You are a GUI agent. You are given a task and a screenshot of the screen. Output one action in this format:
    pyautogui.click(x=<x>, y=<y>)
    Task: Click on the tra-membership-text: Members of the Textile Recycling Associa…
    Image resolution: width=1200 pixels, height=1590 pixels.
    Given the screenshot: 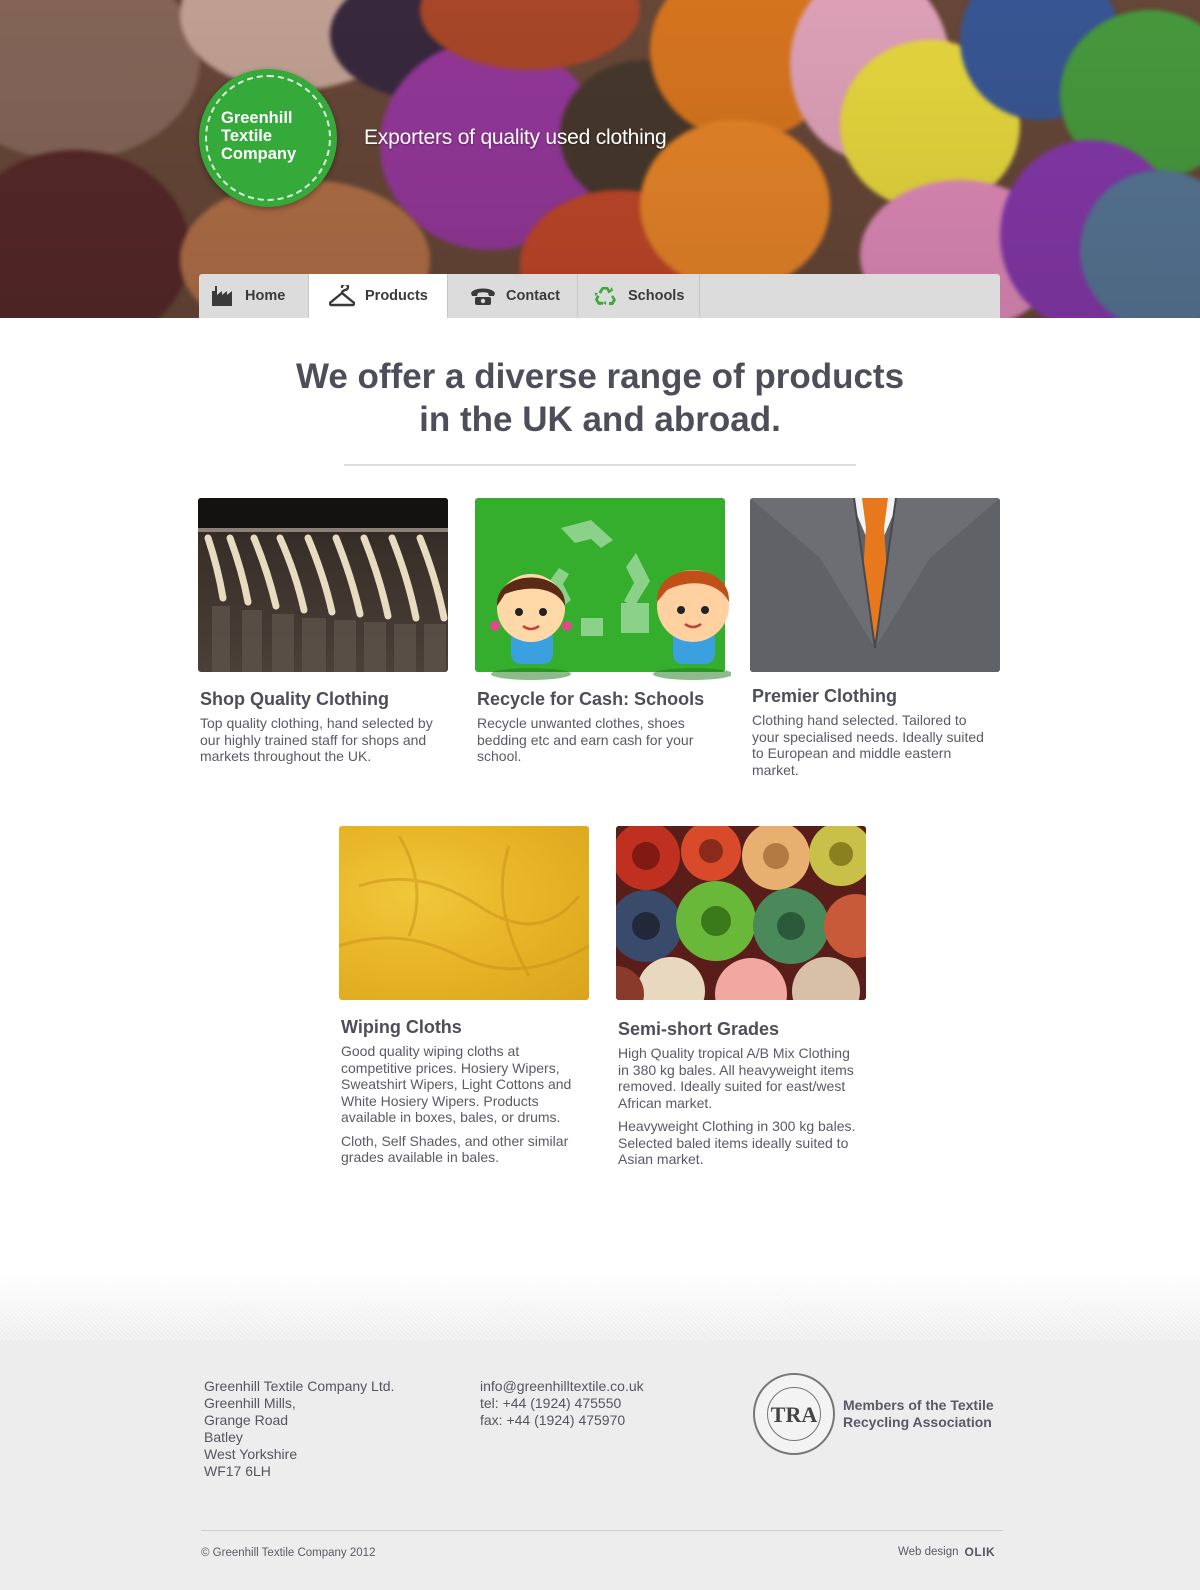 What is the action you would take?
    pyautogui.click(x=918, y=1413)
    